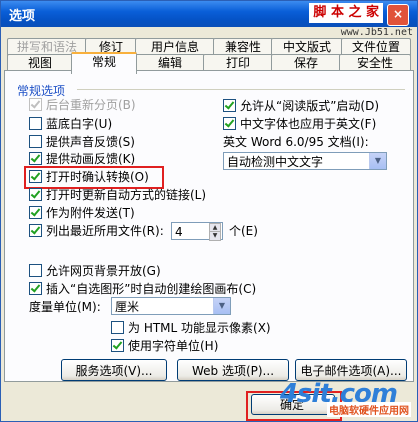  I want to click on option-blue-background: 蓝底白字(U), so click(70, 124).